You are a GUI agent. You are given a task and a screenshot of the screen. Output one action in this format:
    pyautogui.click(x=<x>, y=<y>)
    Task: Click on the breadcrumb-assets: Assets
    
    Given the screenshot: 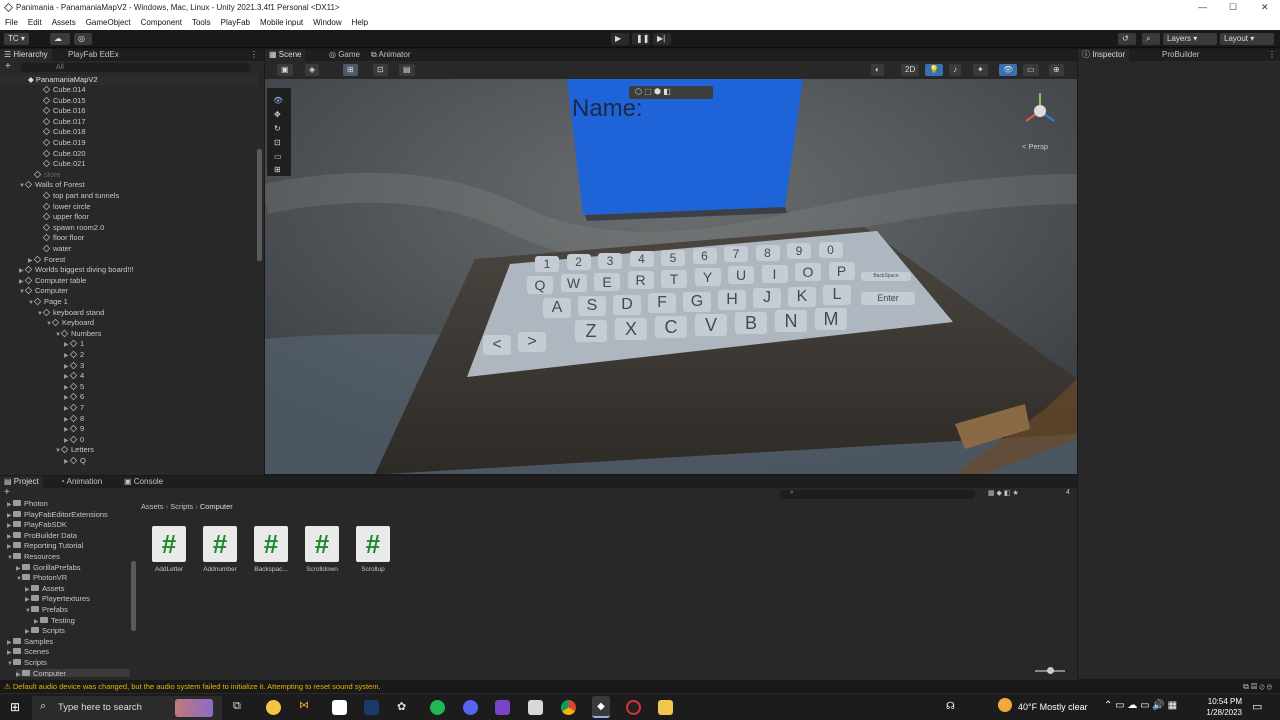 What is the action you would take?
    pyautogui.click(x=152, y=506)
    